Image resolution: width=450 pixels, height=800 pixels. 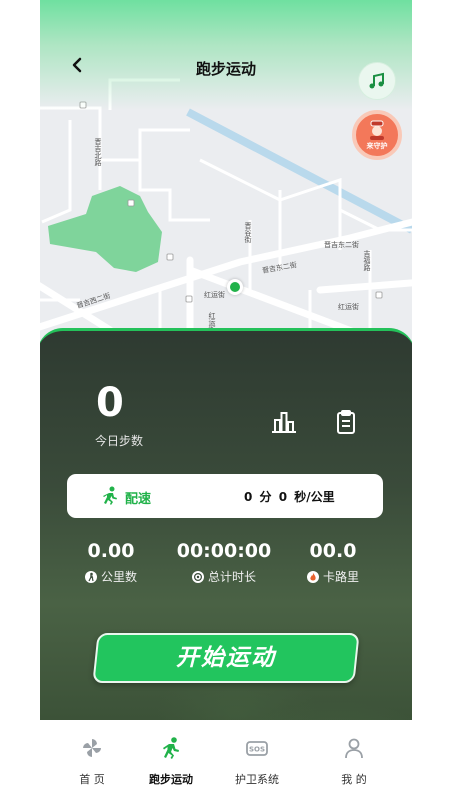 What do you see at coordinates (225, 496) in the screenshot?
I see `pace-card: 配速 0 分 0 秒/公里` at bounding box center [225, 496].